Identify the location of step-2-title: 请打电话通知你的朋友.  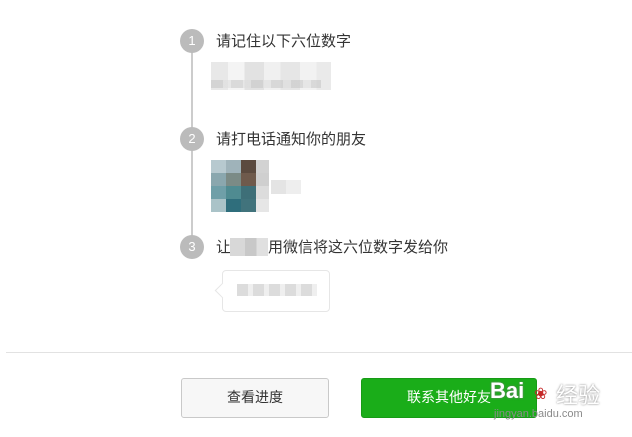
(291, 139).